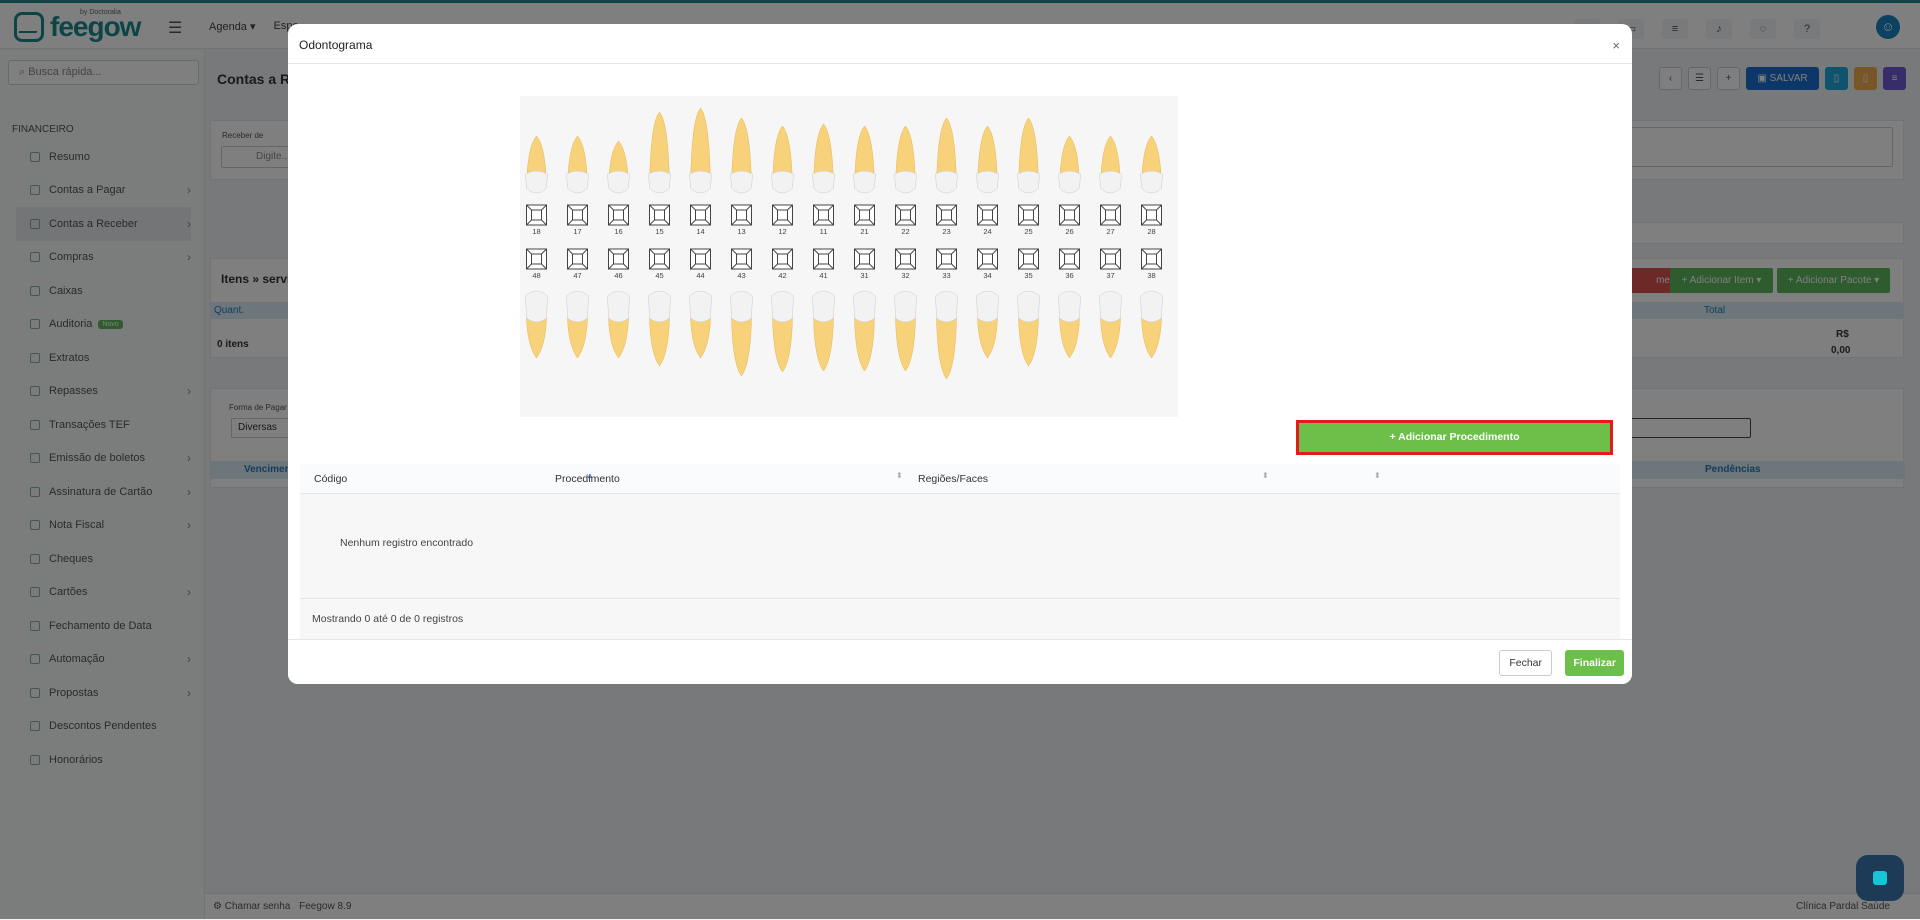  What do you see at coordinates (1525, 663) in the screenshot?
I see `close-button: Fechar` at bounding box center [1525, 663].